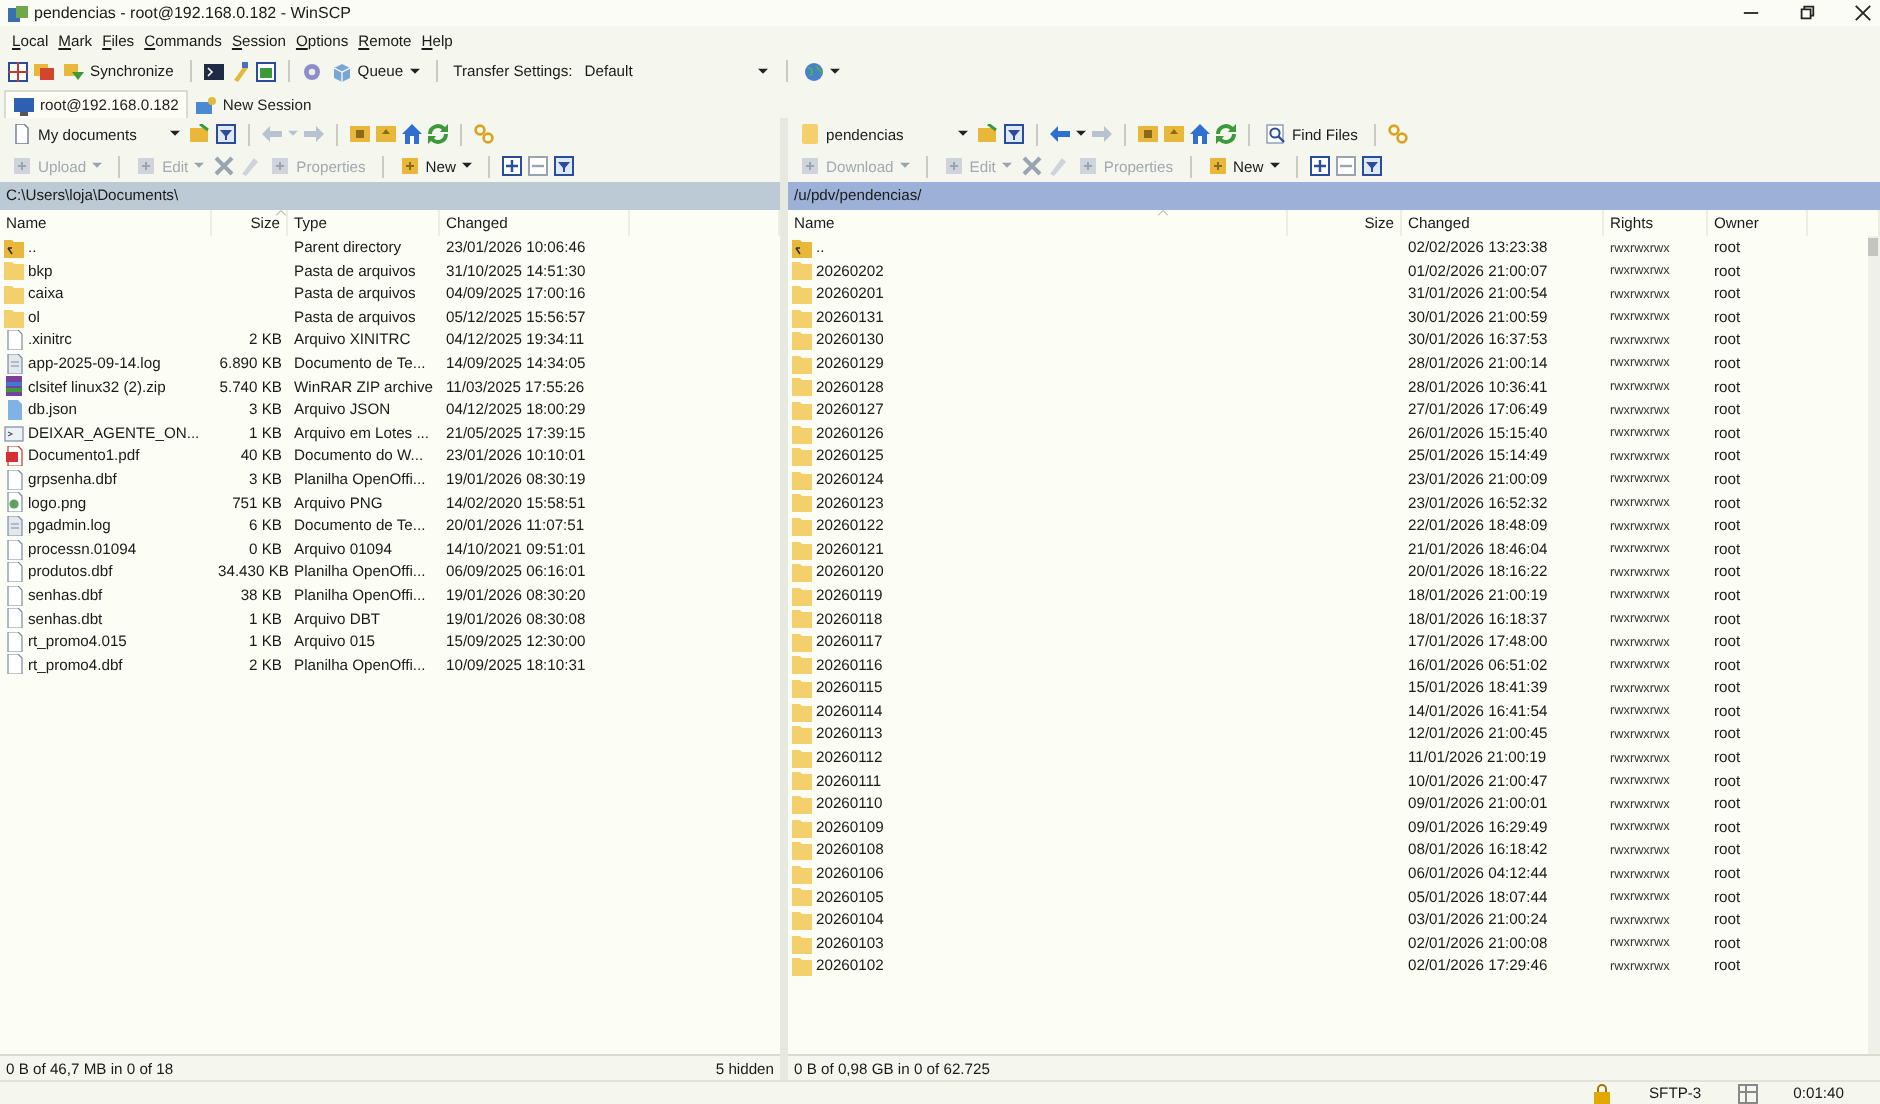  What do you see at coordinates (14, 433) in the screenshot?
I see `batch-file-icon` at bounding box center [14, 433].